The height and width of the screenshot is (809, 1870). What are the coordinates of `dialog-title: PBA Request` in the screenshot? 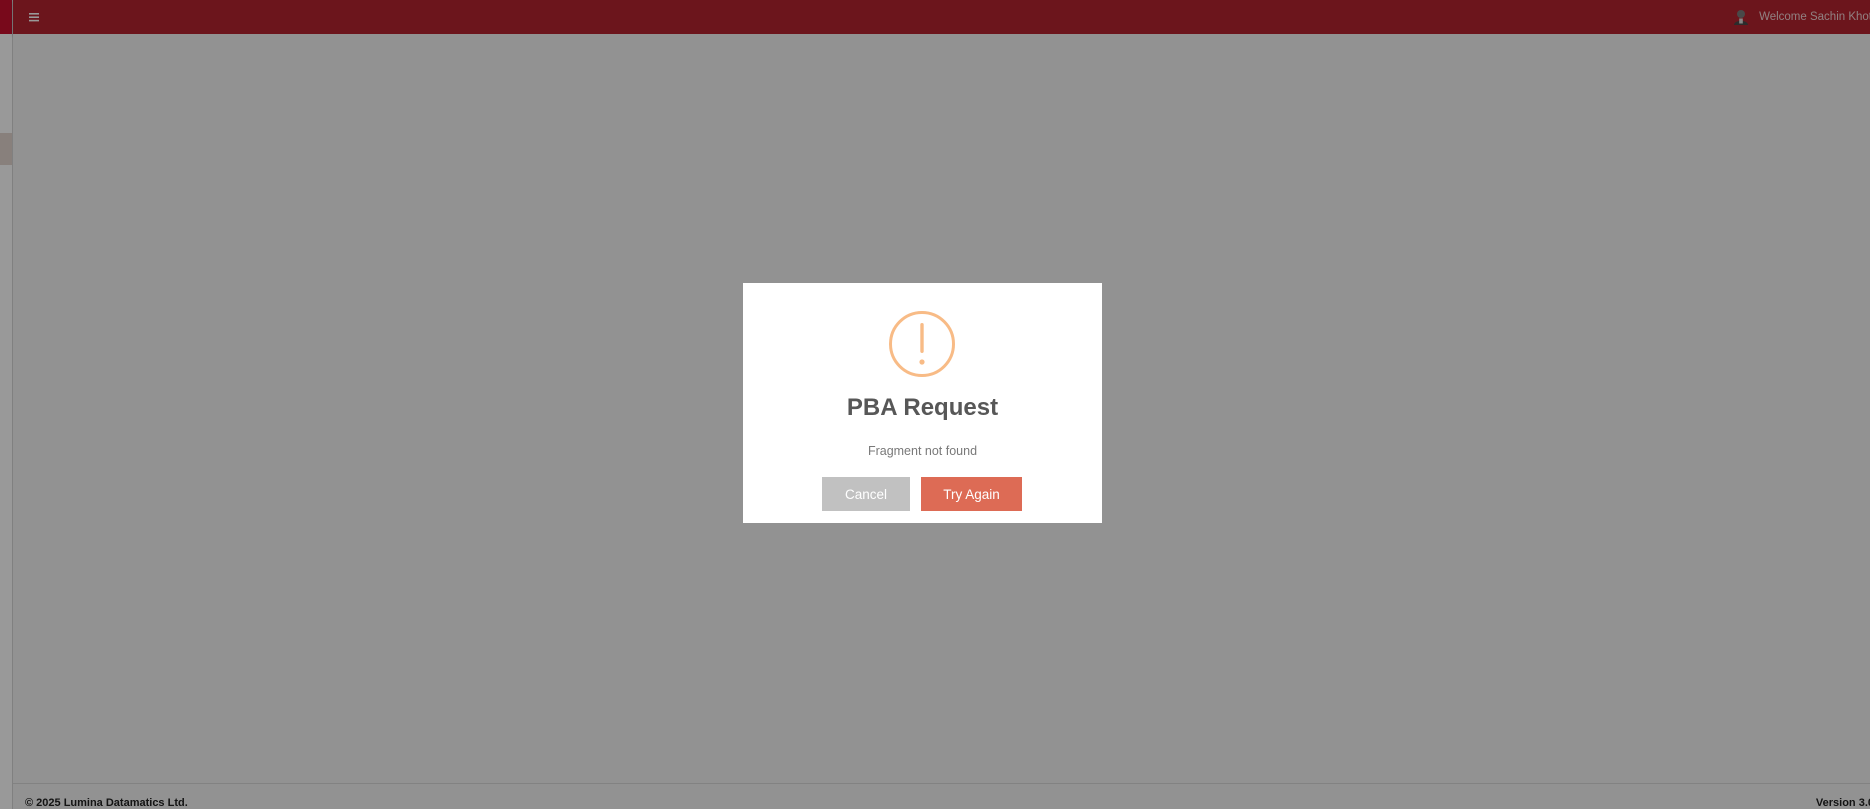 It's located at (922, 407).